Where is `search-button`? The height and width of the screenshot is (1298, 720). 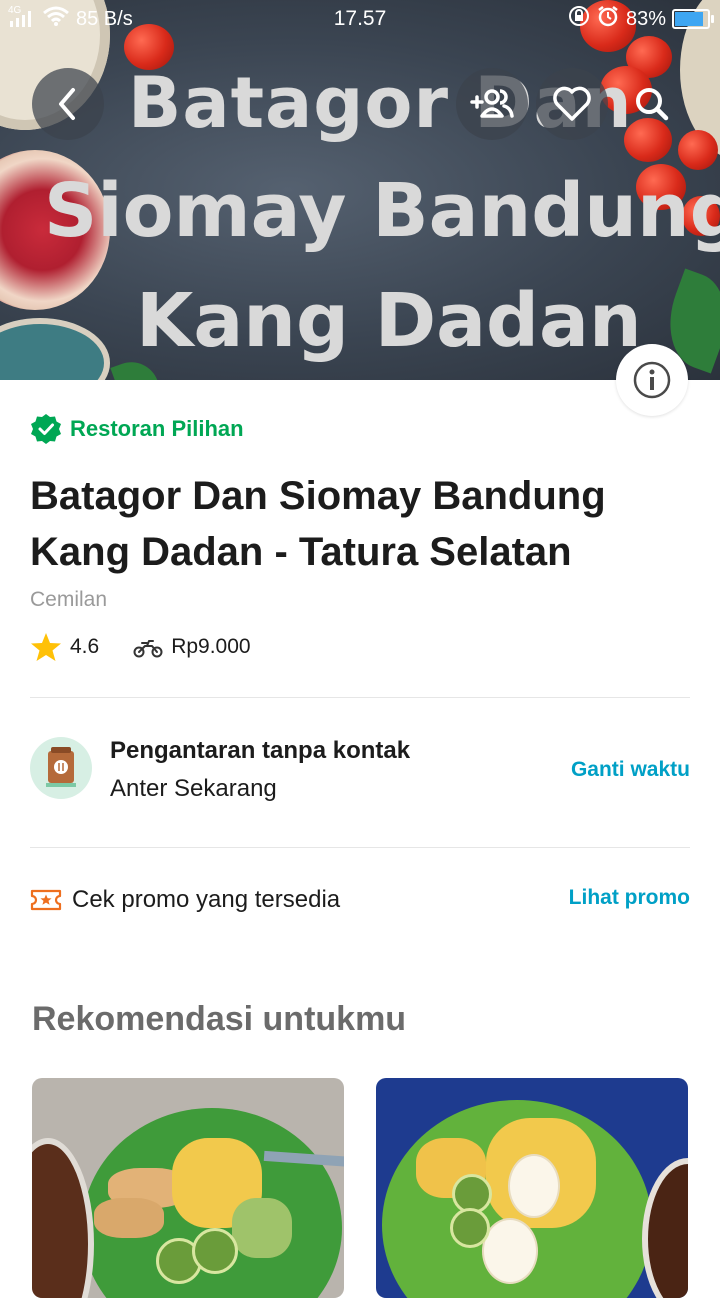 search-button is located at coordinates (652, 104).